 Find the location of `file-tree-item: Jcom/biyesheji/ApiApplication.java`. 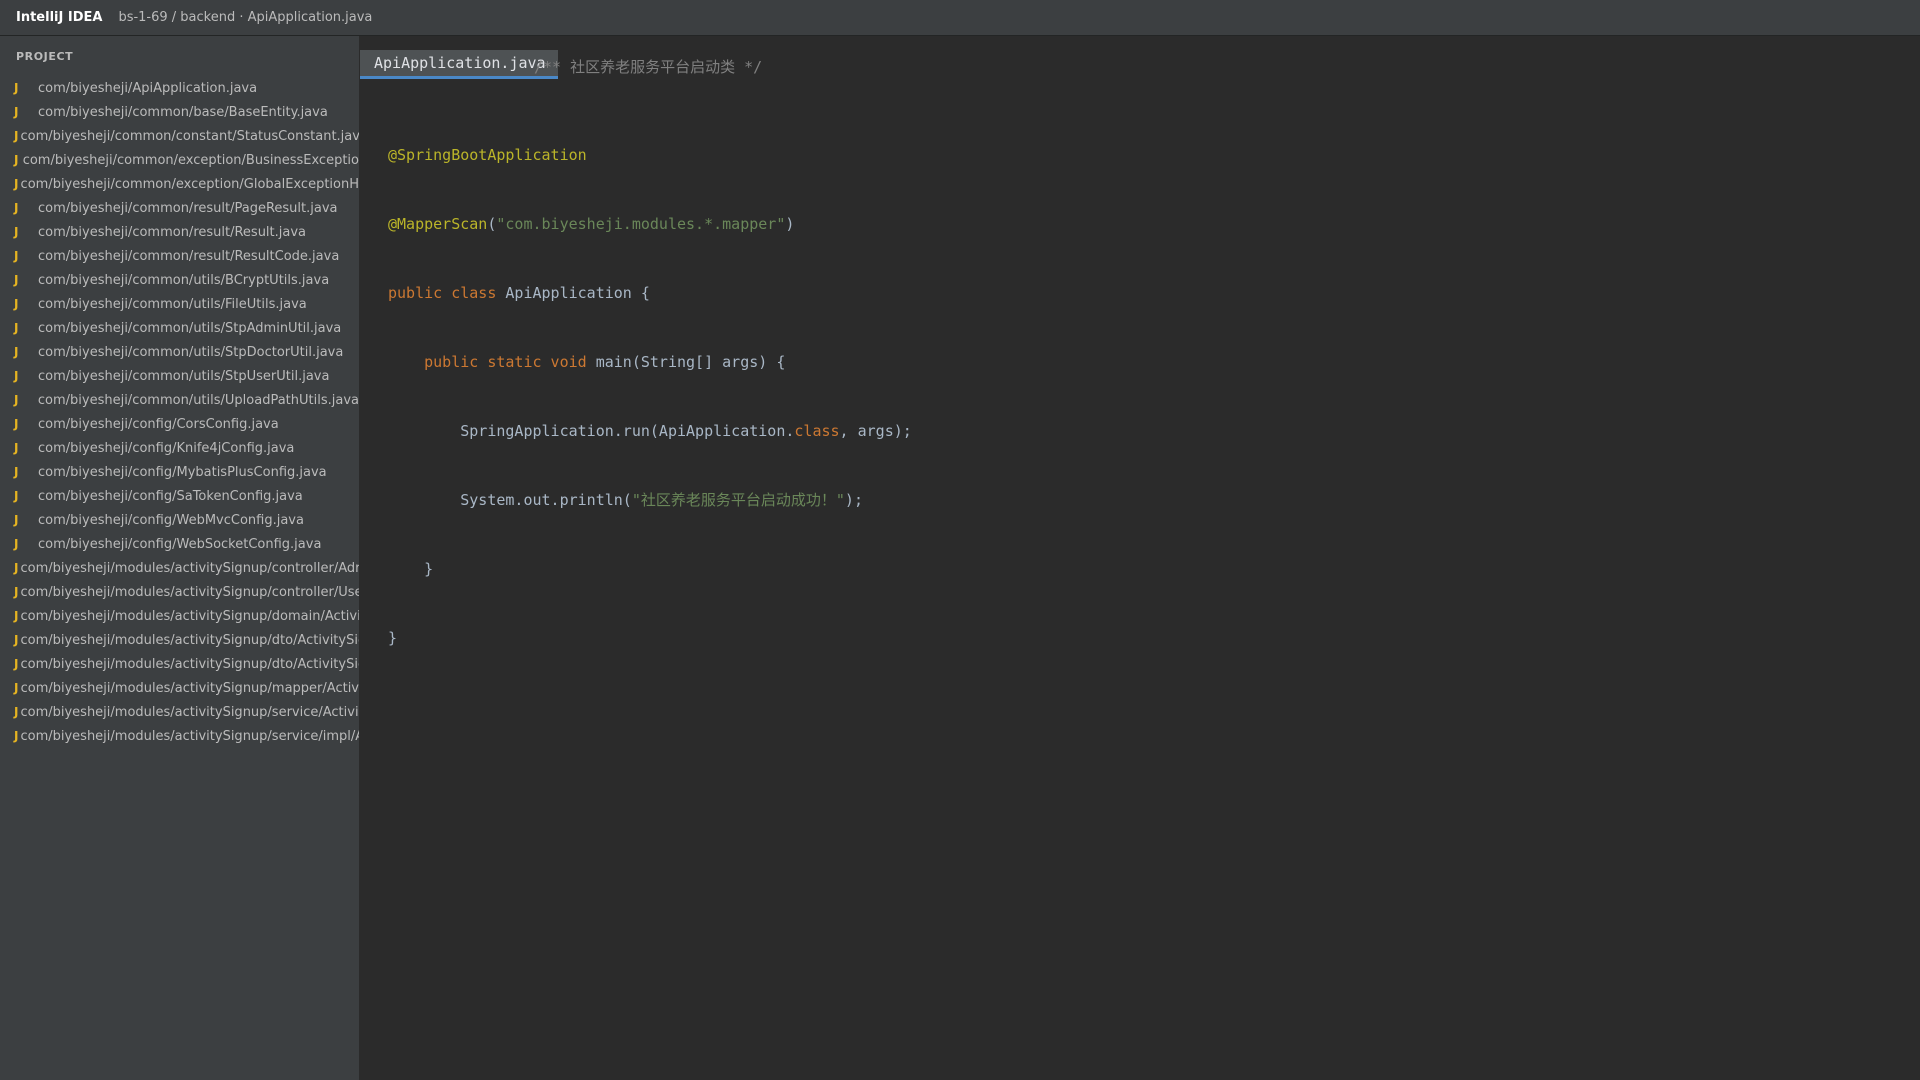

file-tree-item: Jcom/biyesheji/ApiApplication.java is located at coordinates (179, 88).